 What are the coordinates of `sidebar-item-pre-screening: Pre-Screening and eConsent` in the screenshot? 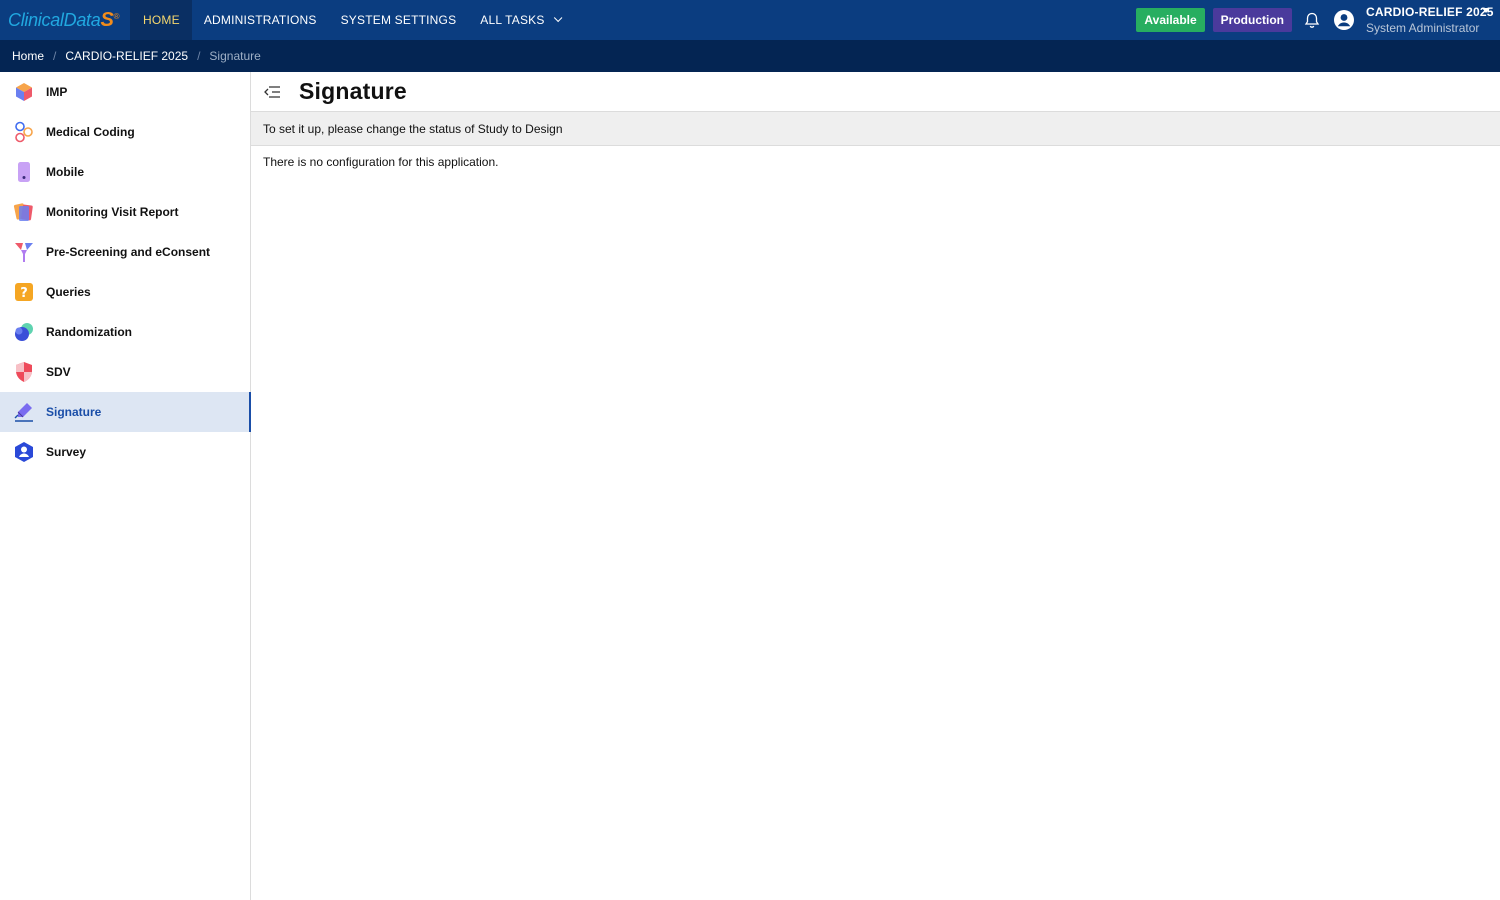 It's located at (125, 252).